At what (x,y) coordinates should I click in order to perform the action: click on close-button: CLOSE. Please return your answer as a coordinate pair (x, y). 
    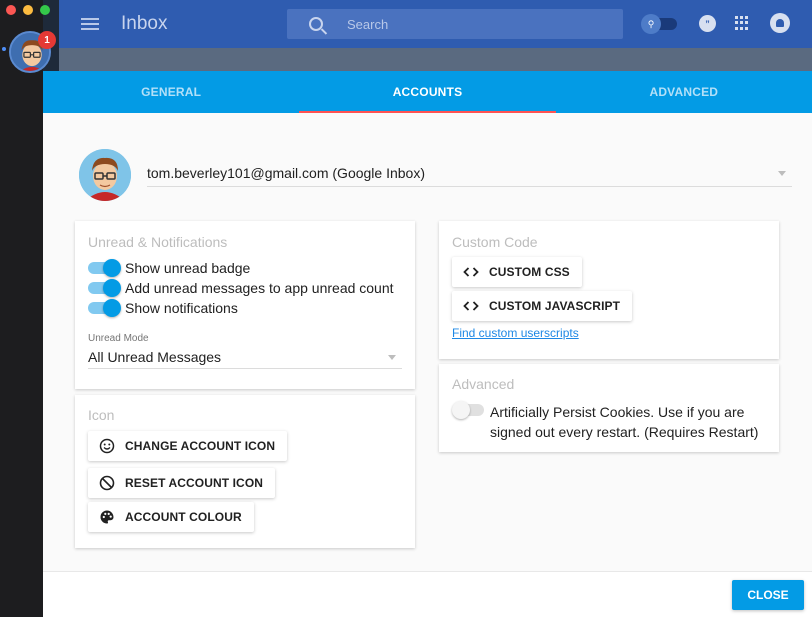
    Looking at the image, I should click on (768, 595).